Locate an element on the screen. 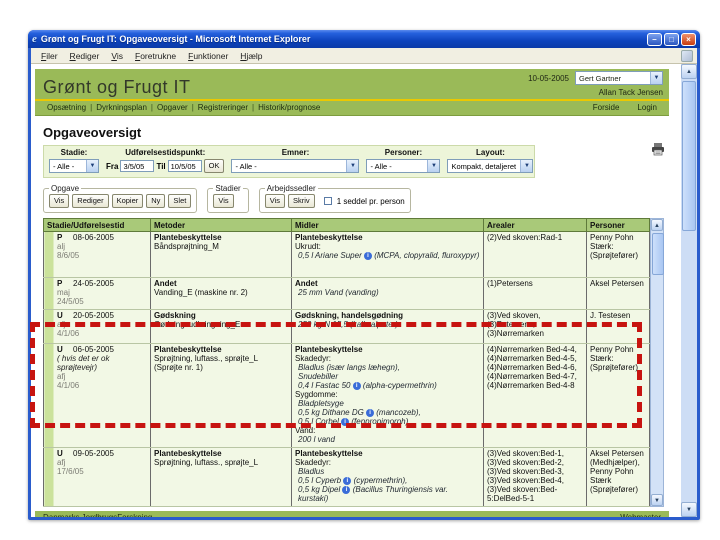 The image size is (720, 540). nav-ops-tning: Opsætning is located at coordinates (66, 107).